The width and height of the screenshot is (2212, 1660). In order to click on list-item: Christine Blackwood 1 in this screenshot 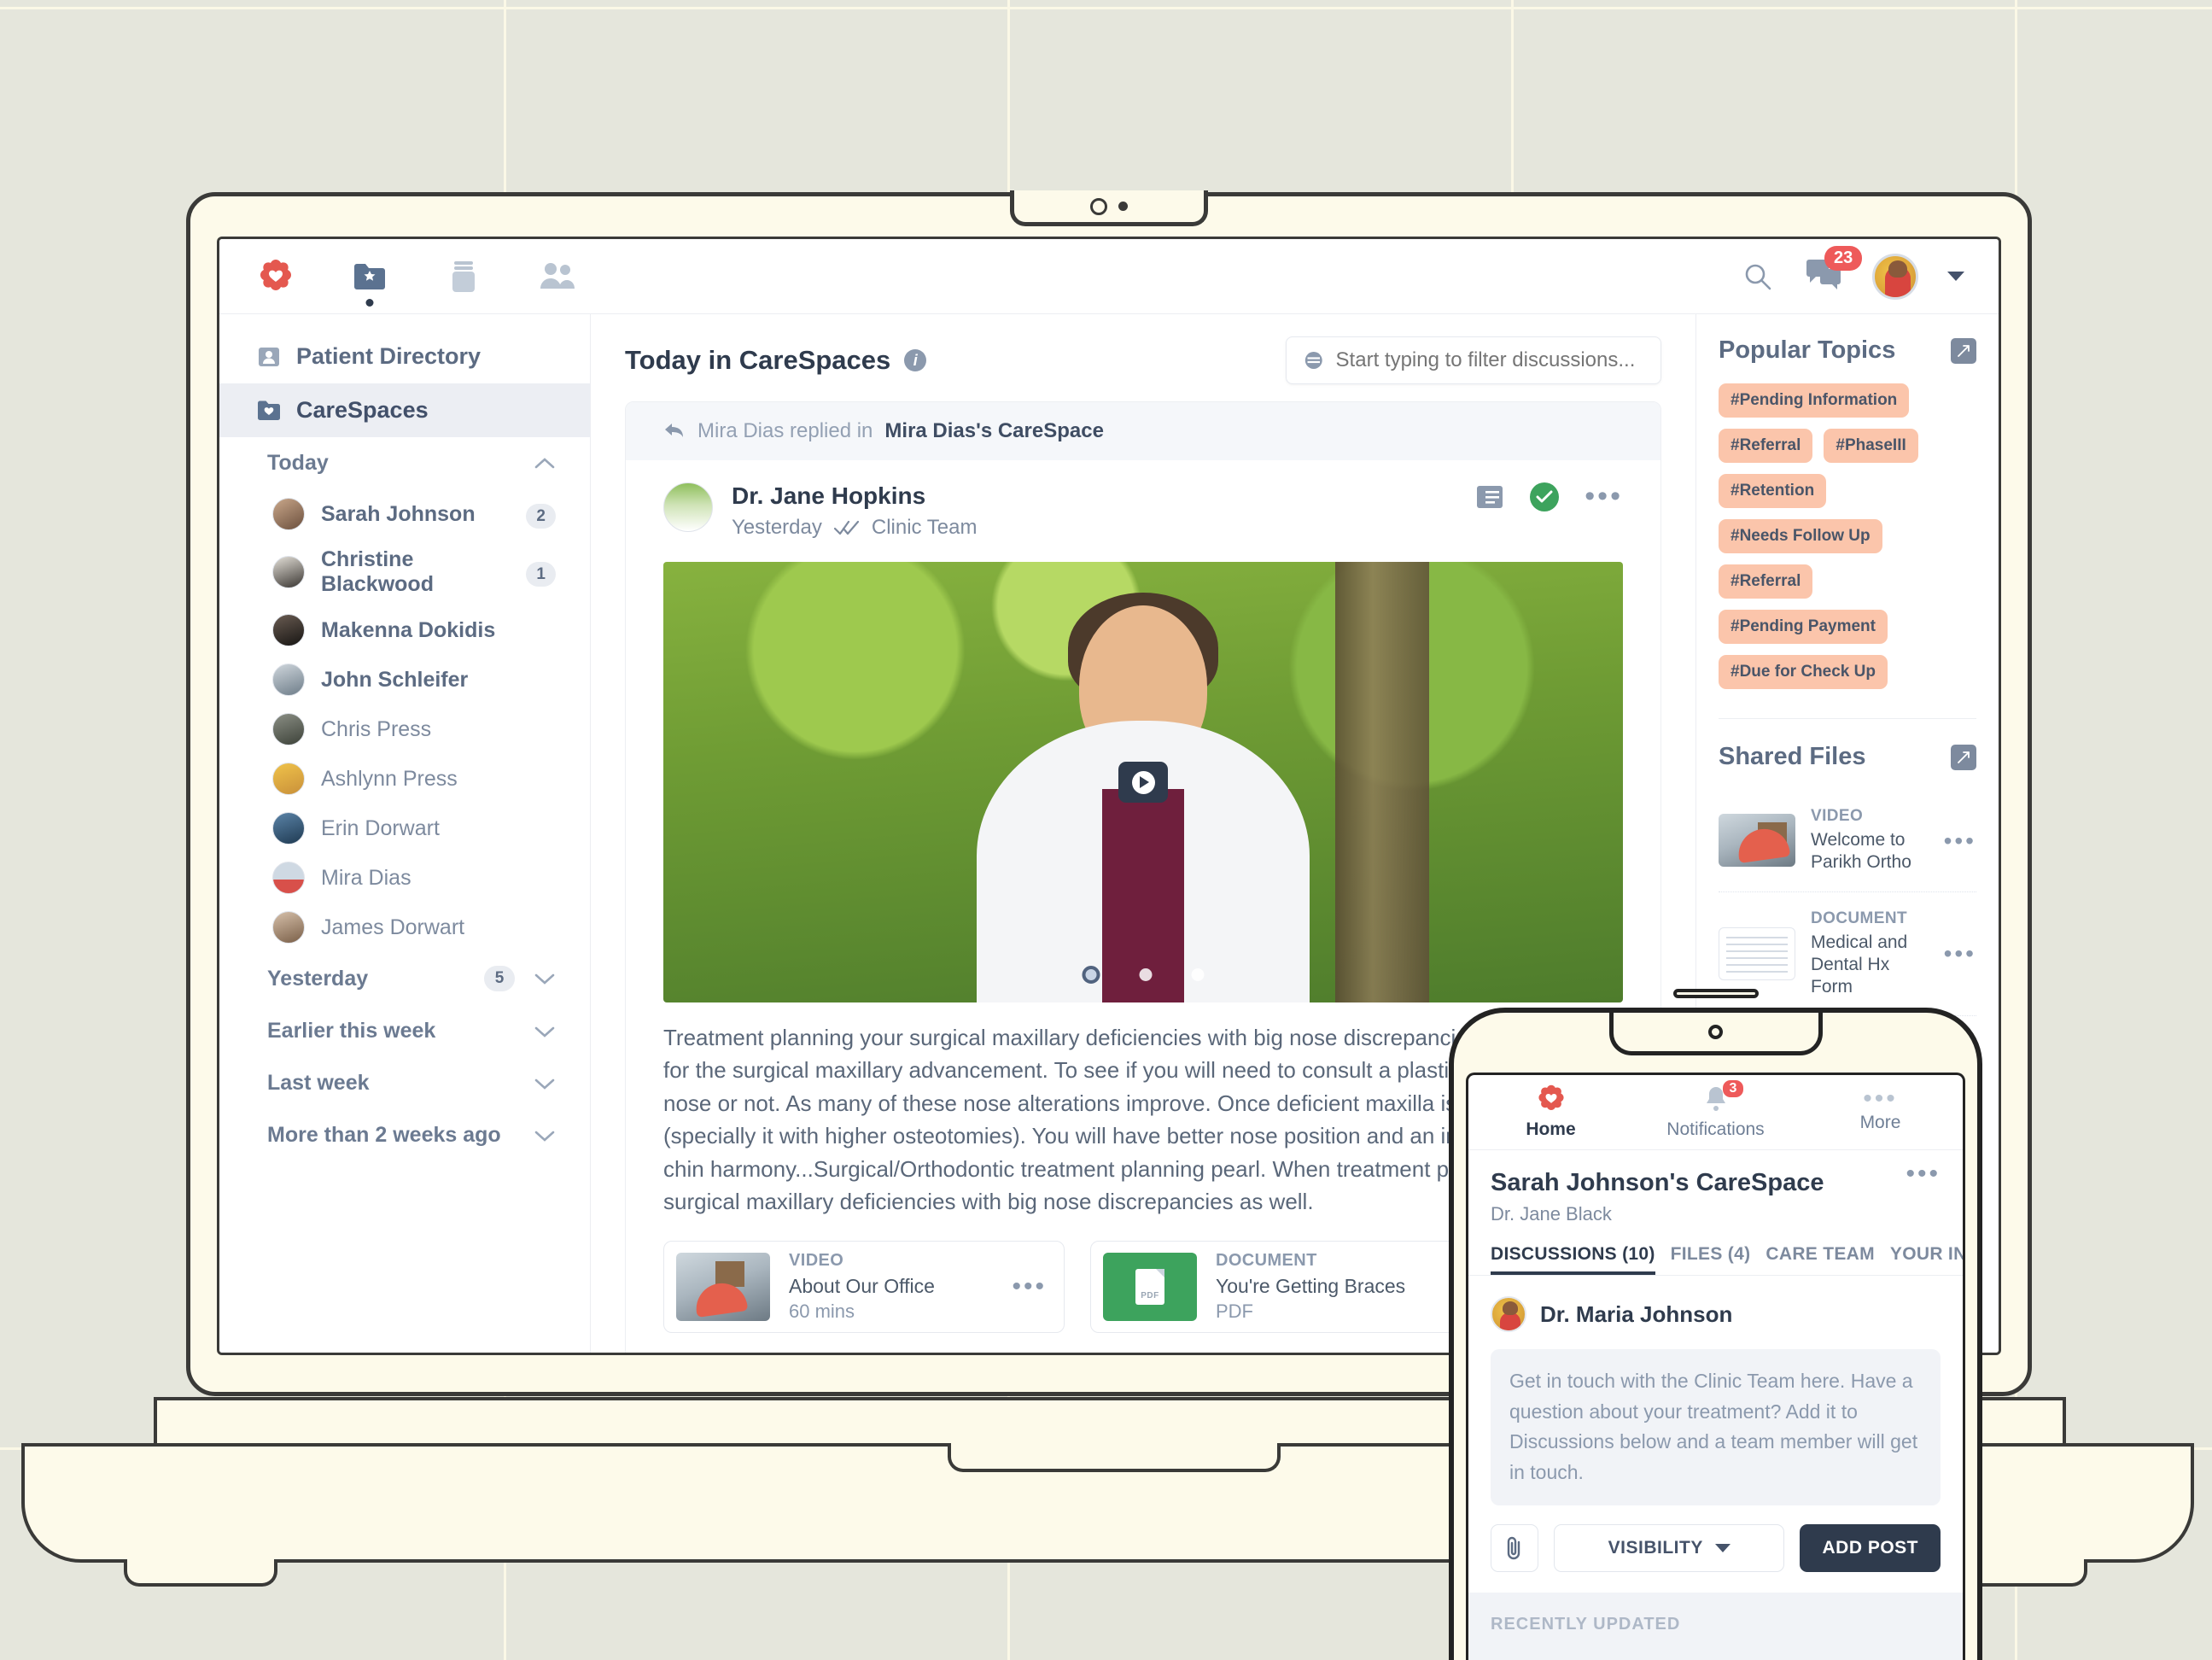, I will do `click(404, 572)`.